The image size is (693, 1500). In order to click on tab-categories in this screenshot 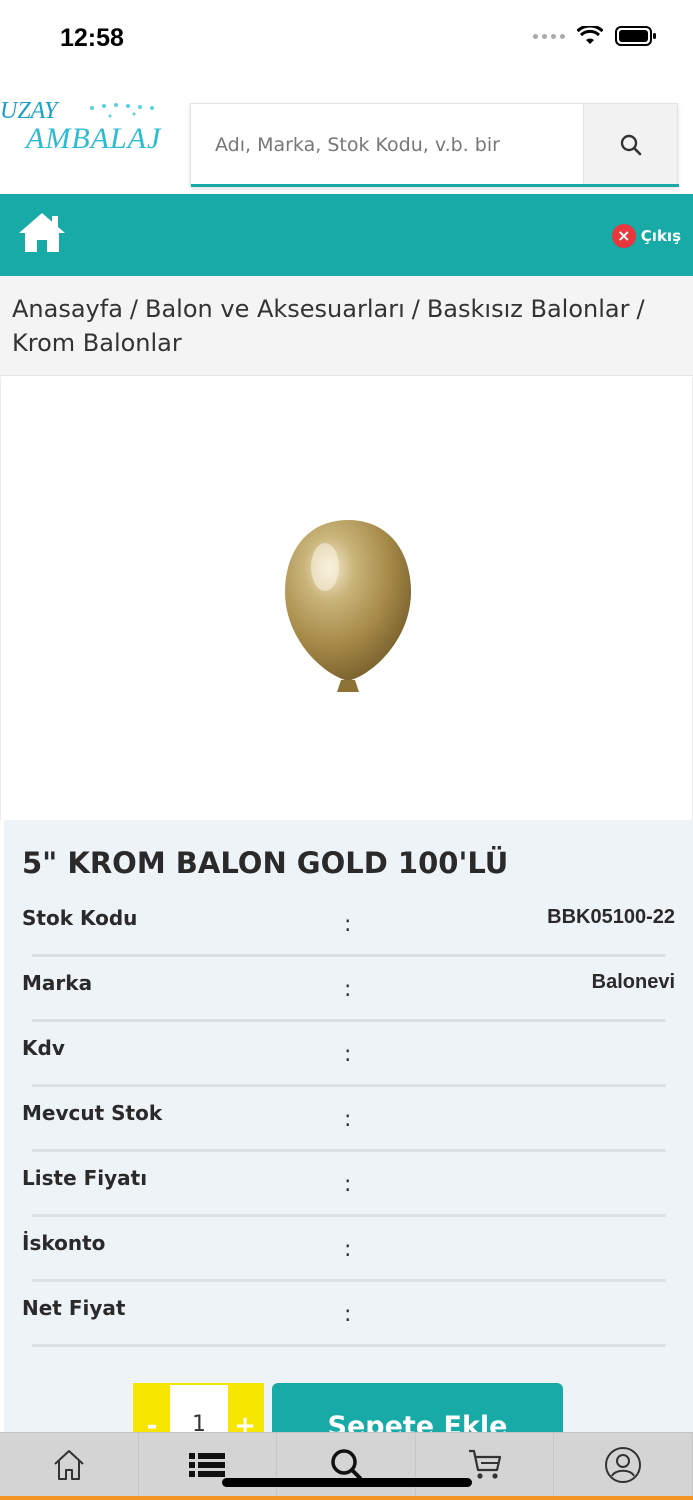, I will do `click(208, 1465)`.